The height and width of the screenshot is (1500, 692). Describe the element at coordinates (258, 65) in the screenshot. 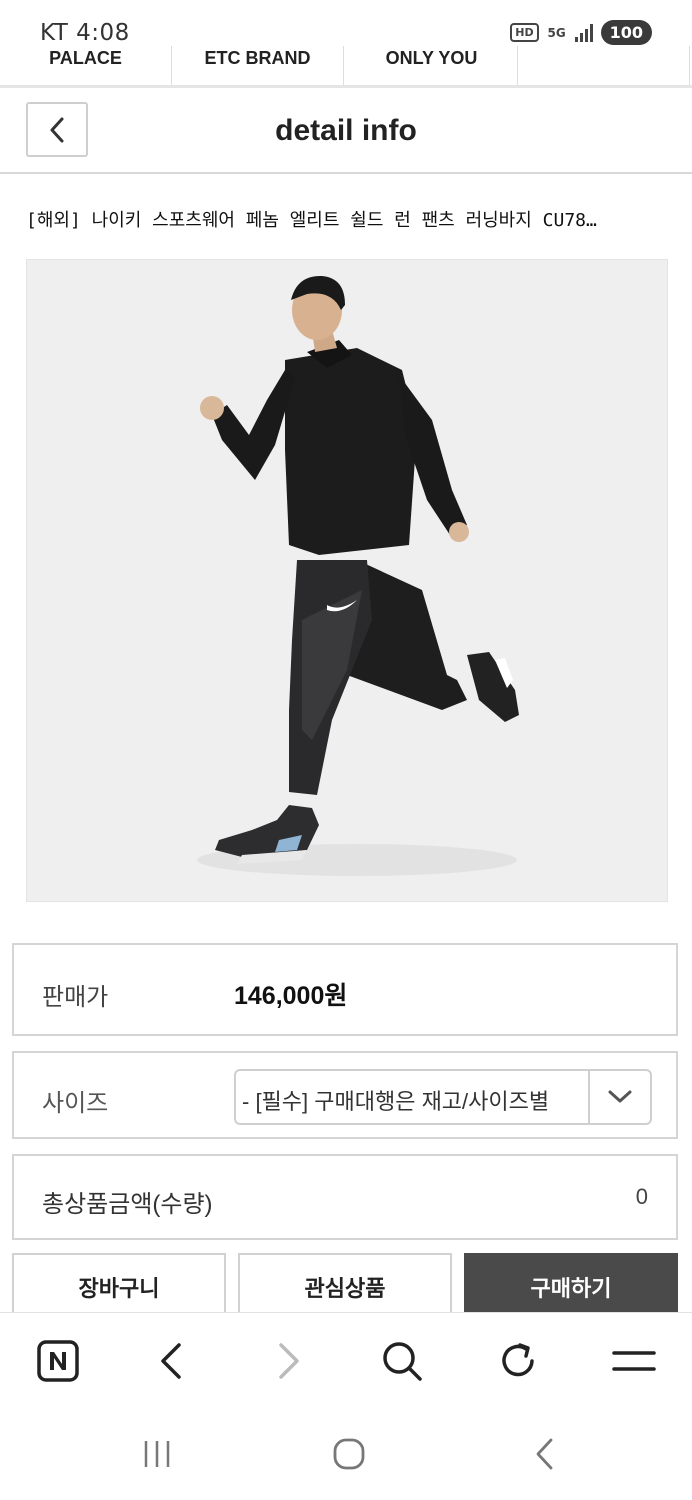

I see `brand-item-etc: ETC BRAND` at that location.